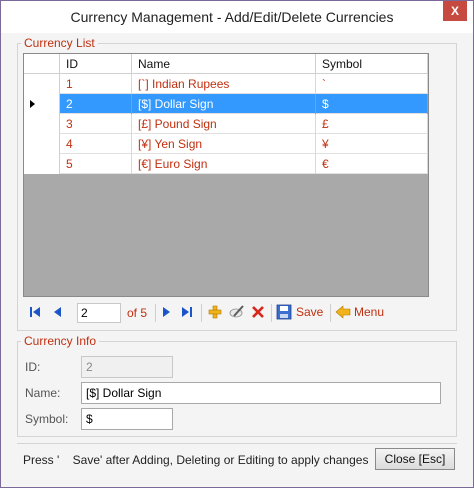 This screenshot has height=488, width=474. I want to click on menu-back-icon, so click(343, 313).